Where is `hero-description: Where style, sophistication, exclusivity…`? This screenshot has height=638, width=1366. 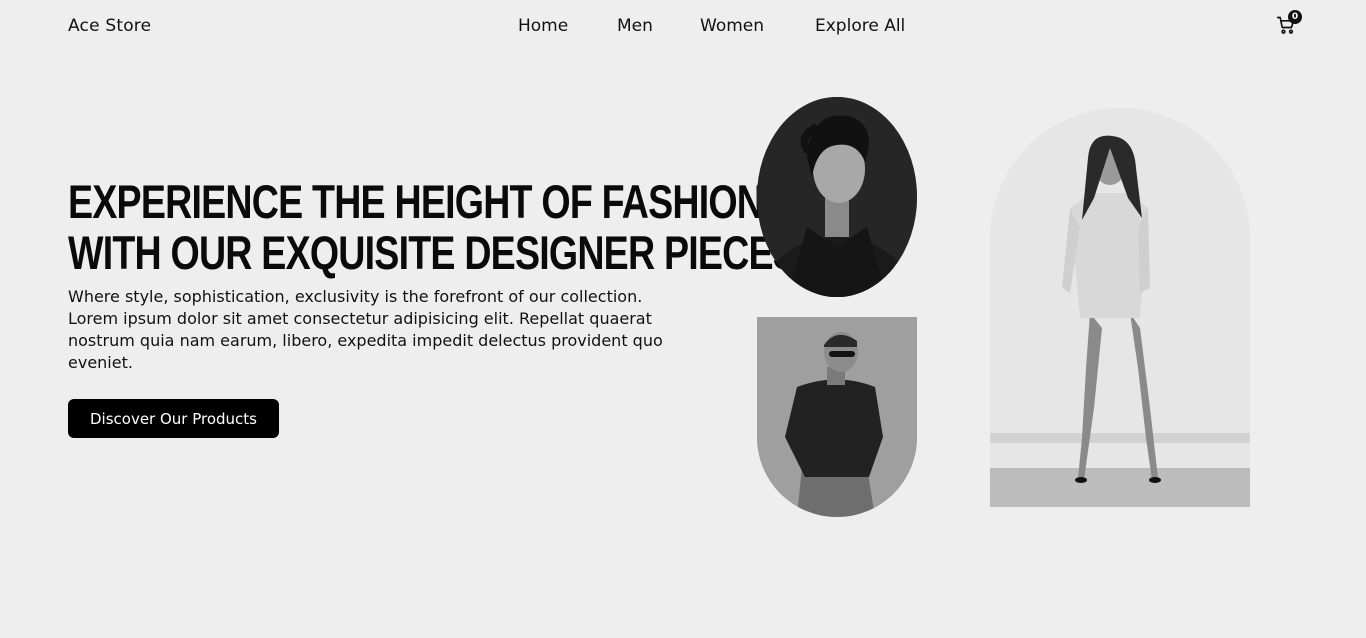
hero-description: Where style, sophistication, exclusivity… is located at coordinates (365, 329).